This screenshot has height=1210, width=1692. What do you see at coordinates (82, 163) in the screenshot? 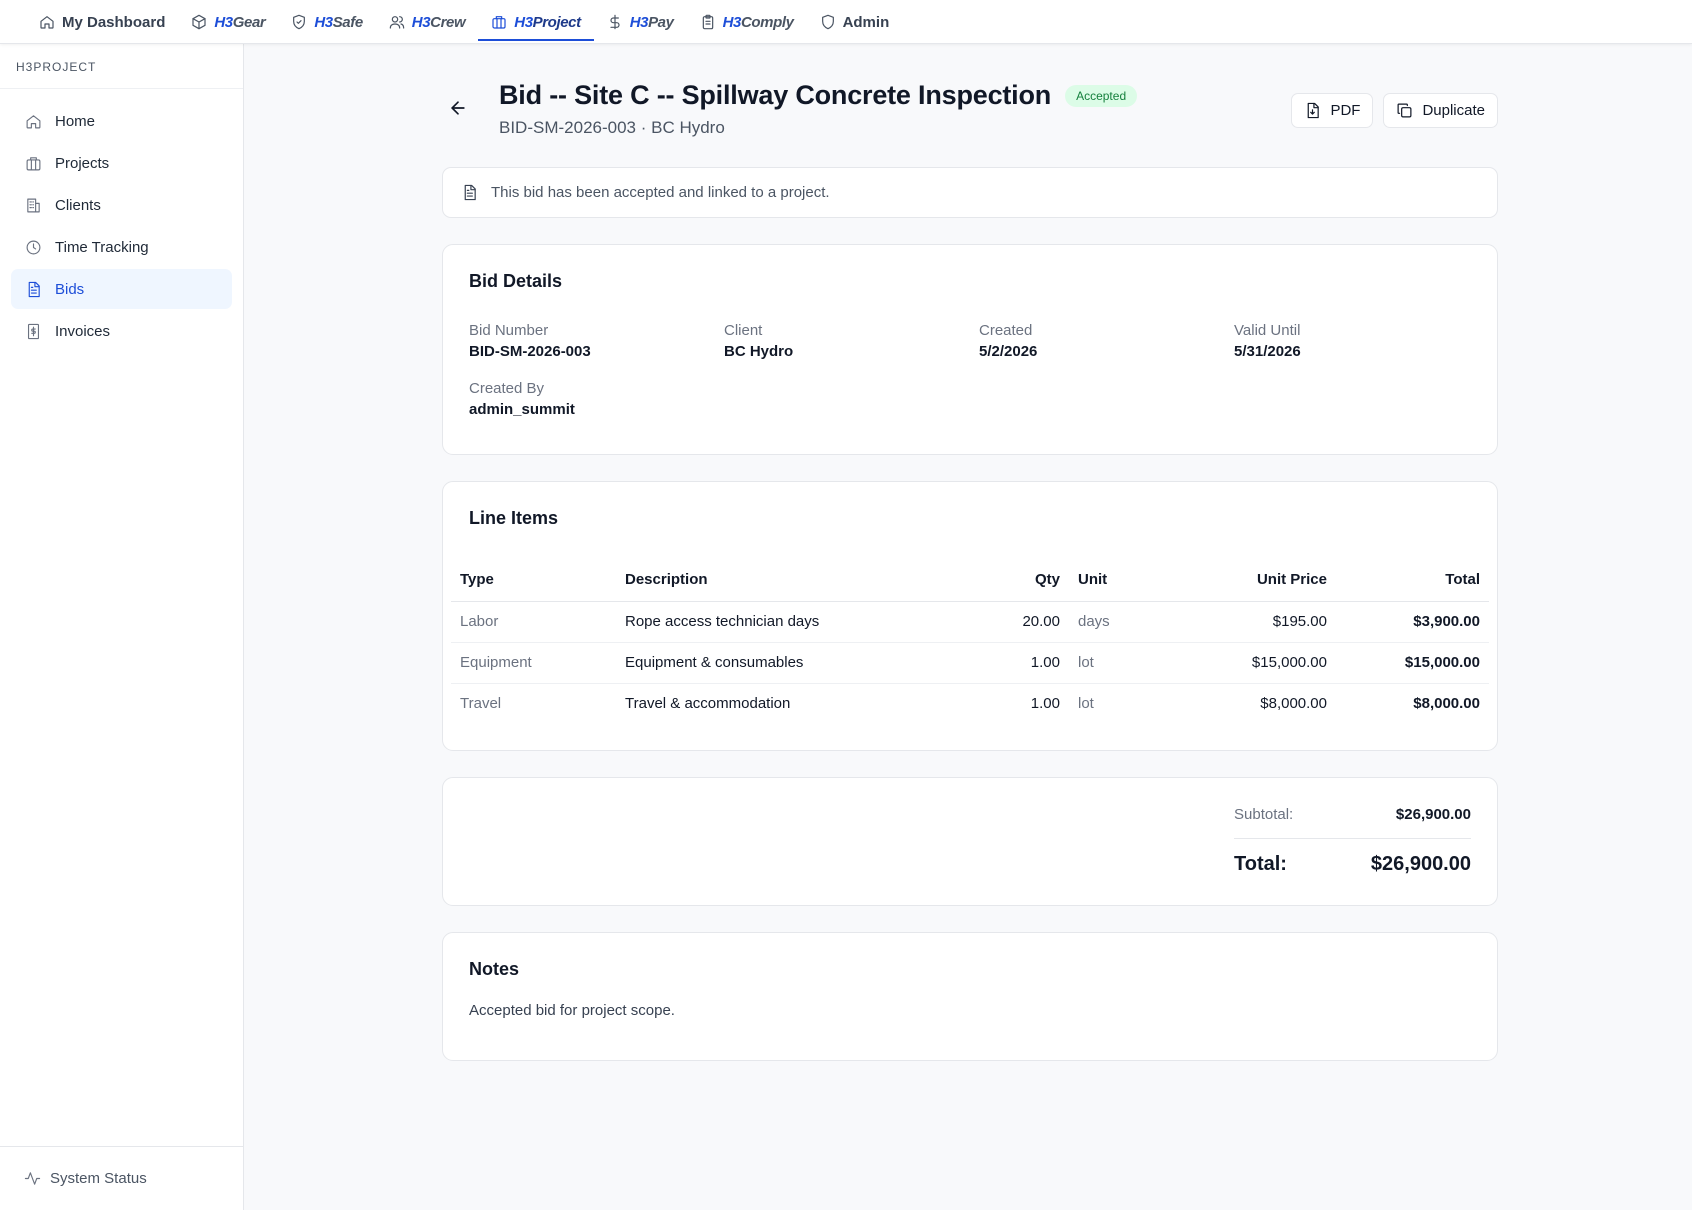
I see `sidebar-item-label: Projects` at bounding box center [82, 163].